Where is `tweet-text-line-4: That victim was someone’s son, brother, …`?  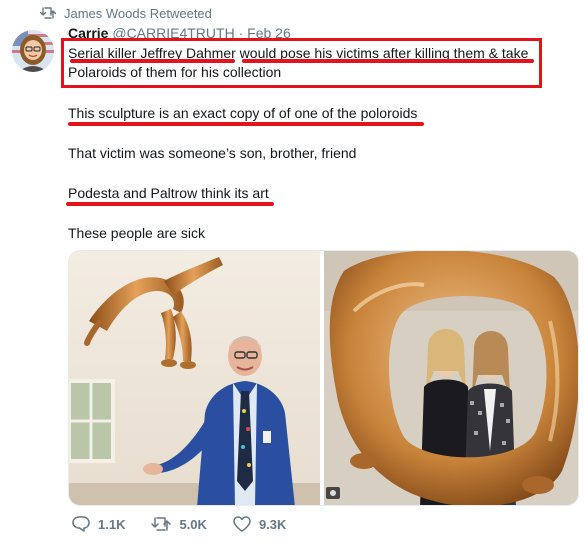 tweet-text-line-4: That victim was someone’s son, brother, … is located at coordinates (212, 153).